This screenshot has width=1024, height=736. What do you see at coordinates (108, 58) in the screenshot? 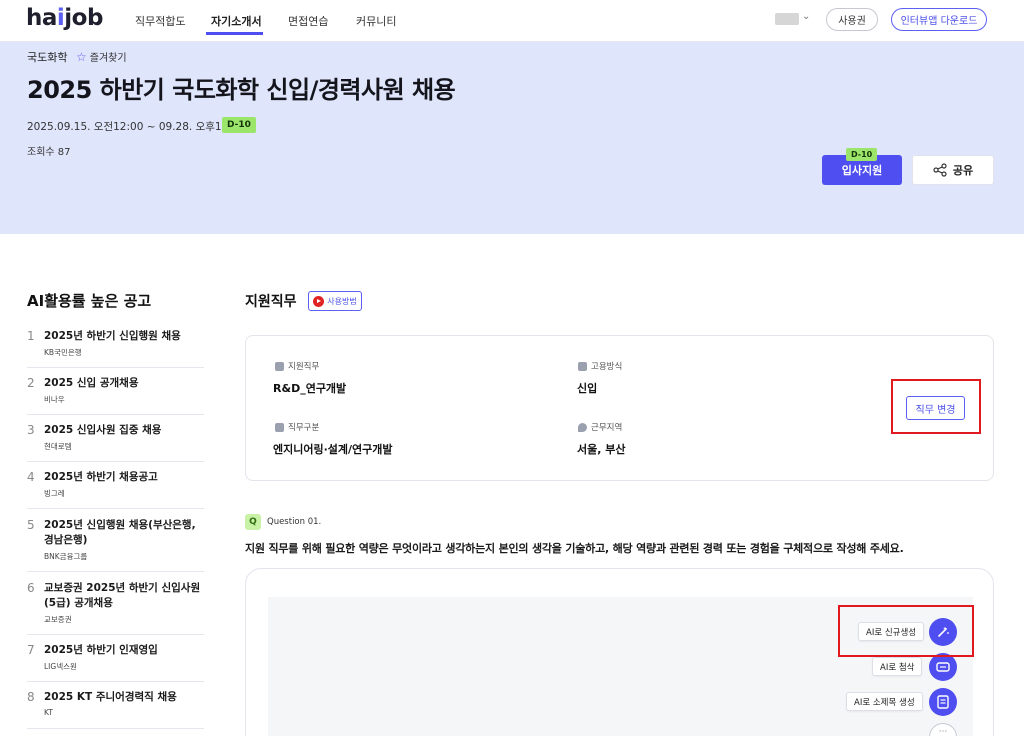
I see `favorite-label: 즐겨찾기` at bounding box center [108, 58].